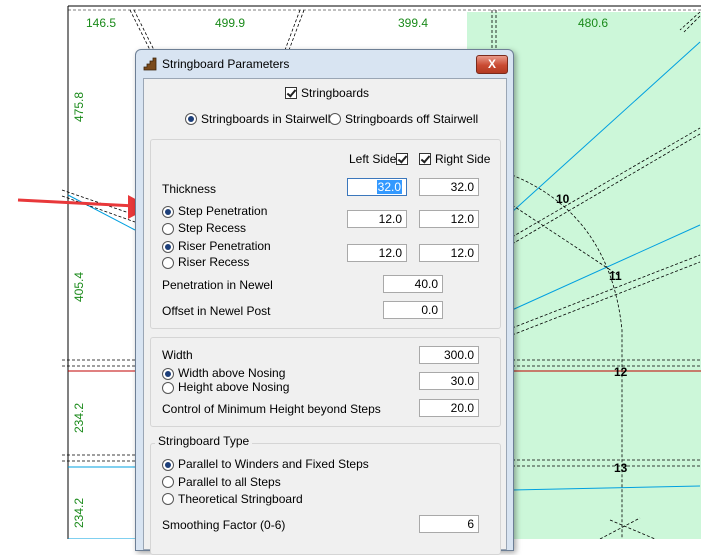 This screenshot has height=555, width=701. I want to click on left-side-label: Left Side, so click(373, 159).